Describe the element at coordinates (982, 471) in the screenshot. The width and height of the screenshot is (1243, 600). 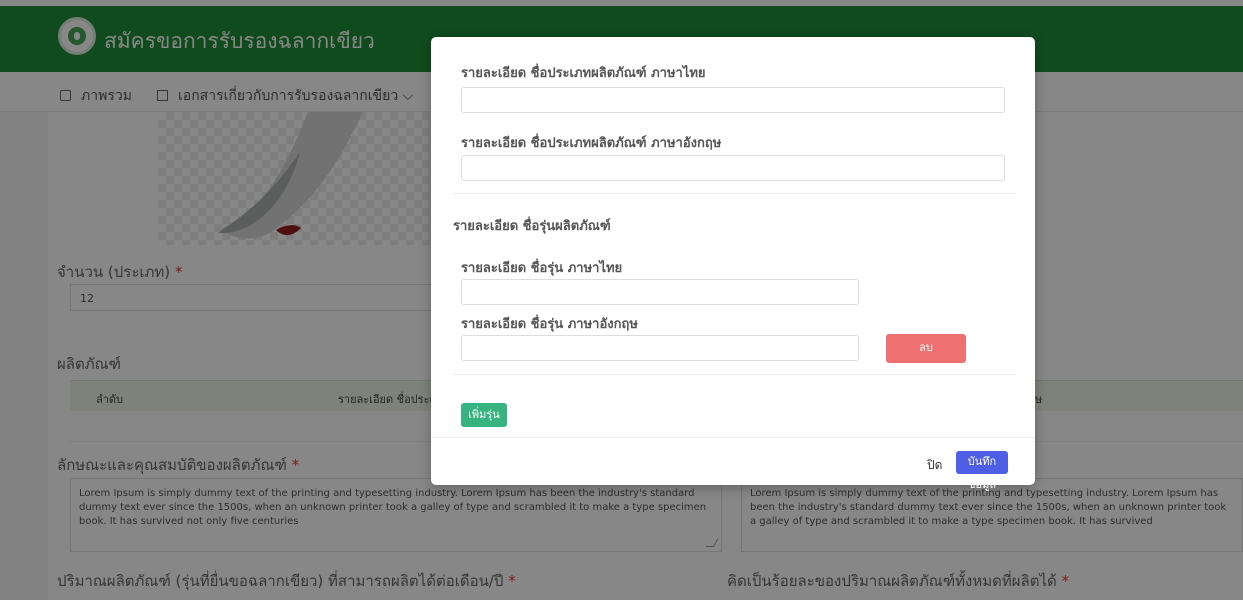
I see `save-data-button: บันทึกข้อมูล` at that location.